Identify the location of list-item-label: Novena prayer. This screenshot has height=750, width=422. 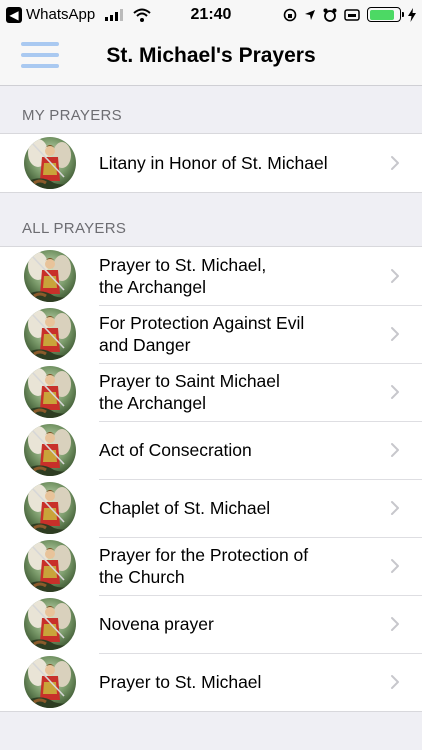
(156, 624).